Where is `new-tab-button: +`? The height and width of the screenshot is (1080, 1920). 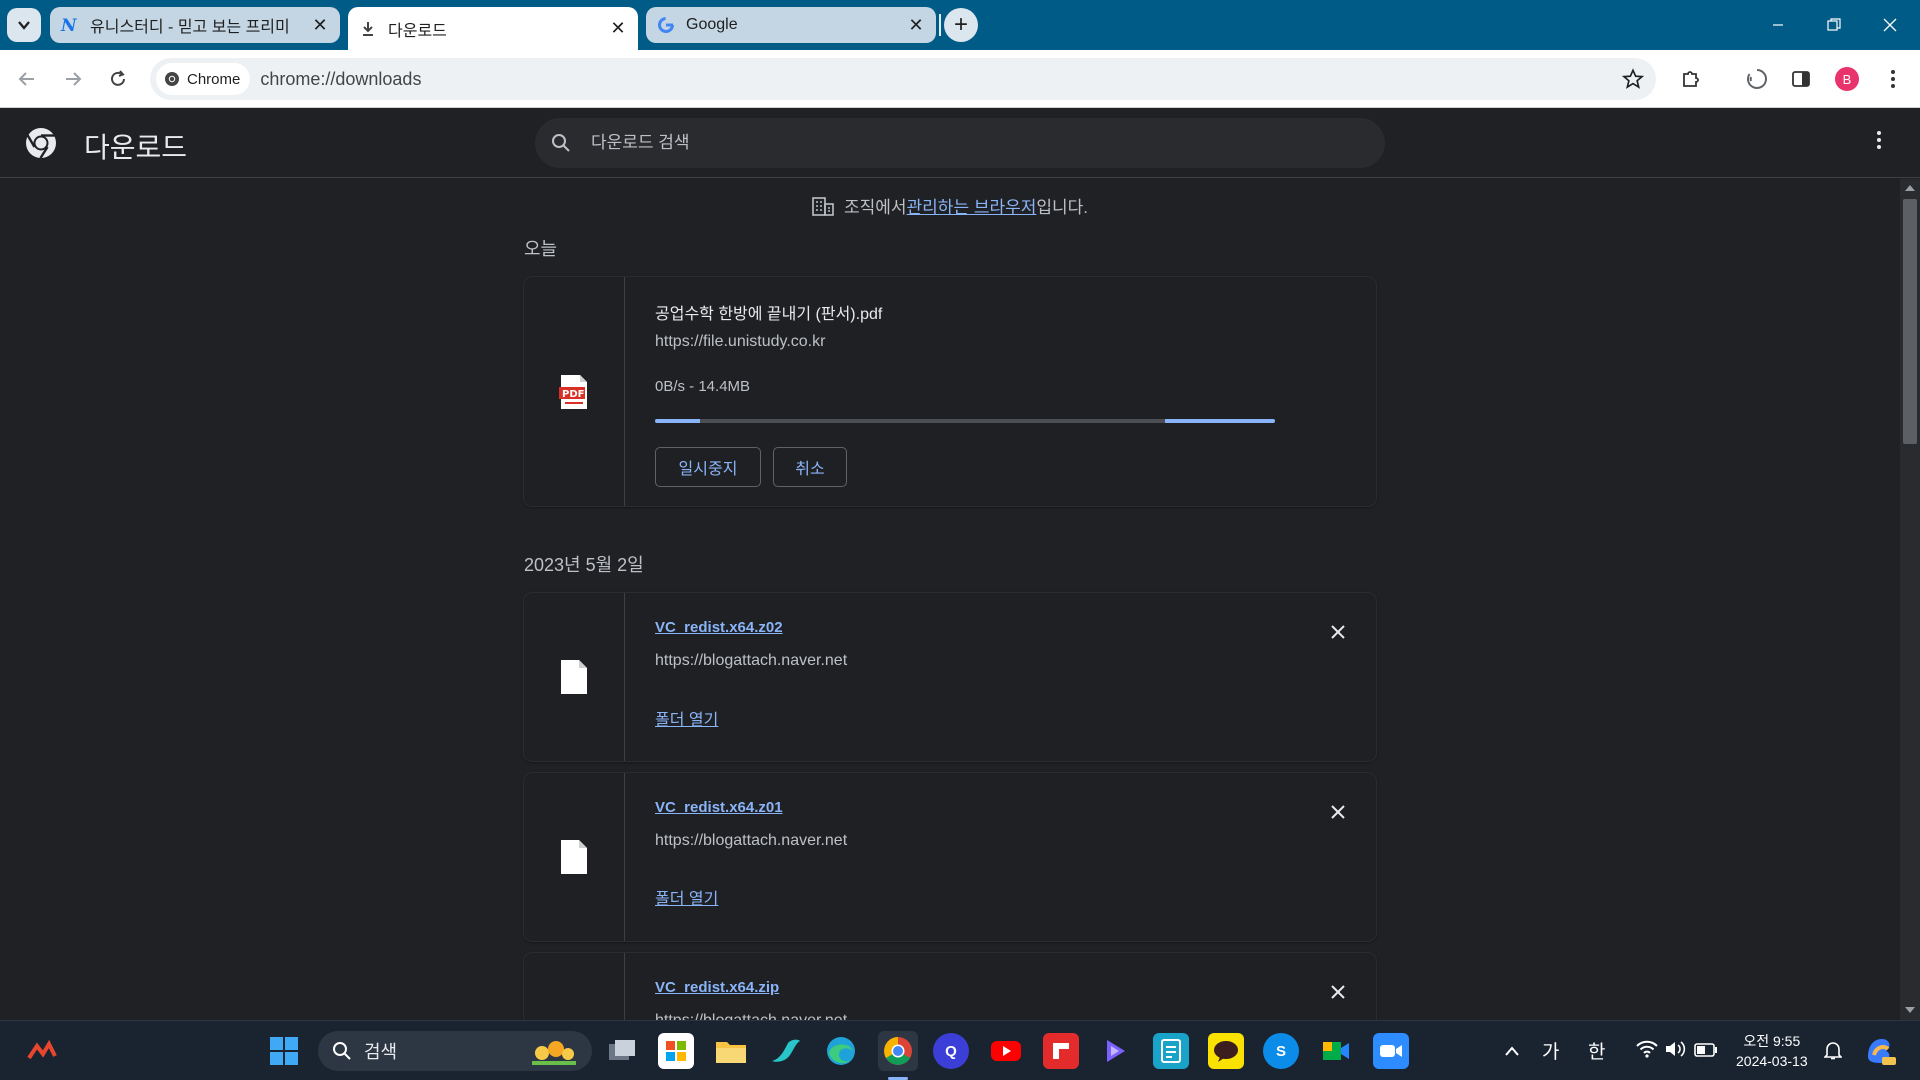 new-tab-button: + is located at coordinates (961, 25).